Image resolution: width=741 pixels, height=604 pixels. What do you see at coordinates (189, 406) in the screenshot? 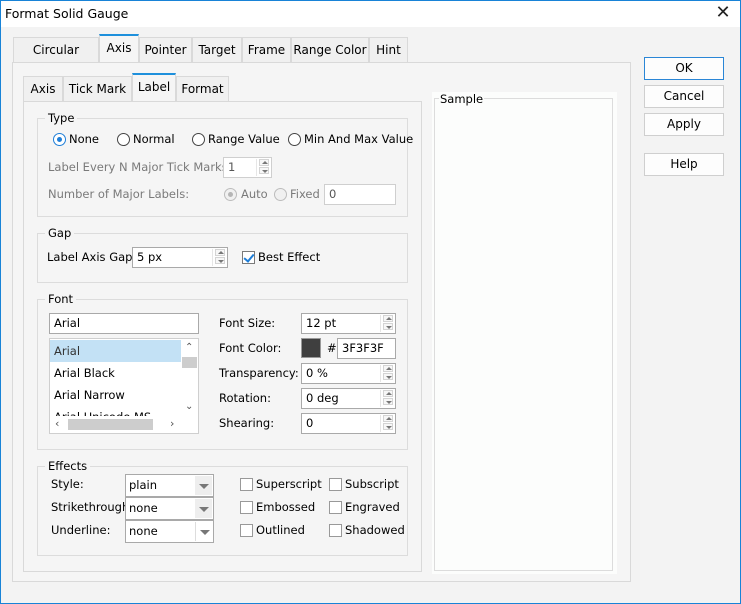
I see `scroll-down-icon: ⌄` at bounding box center [189, 406].